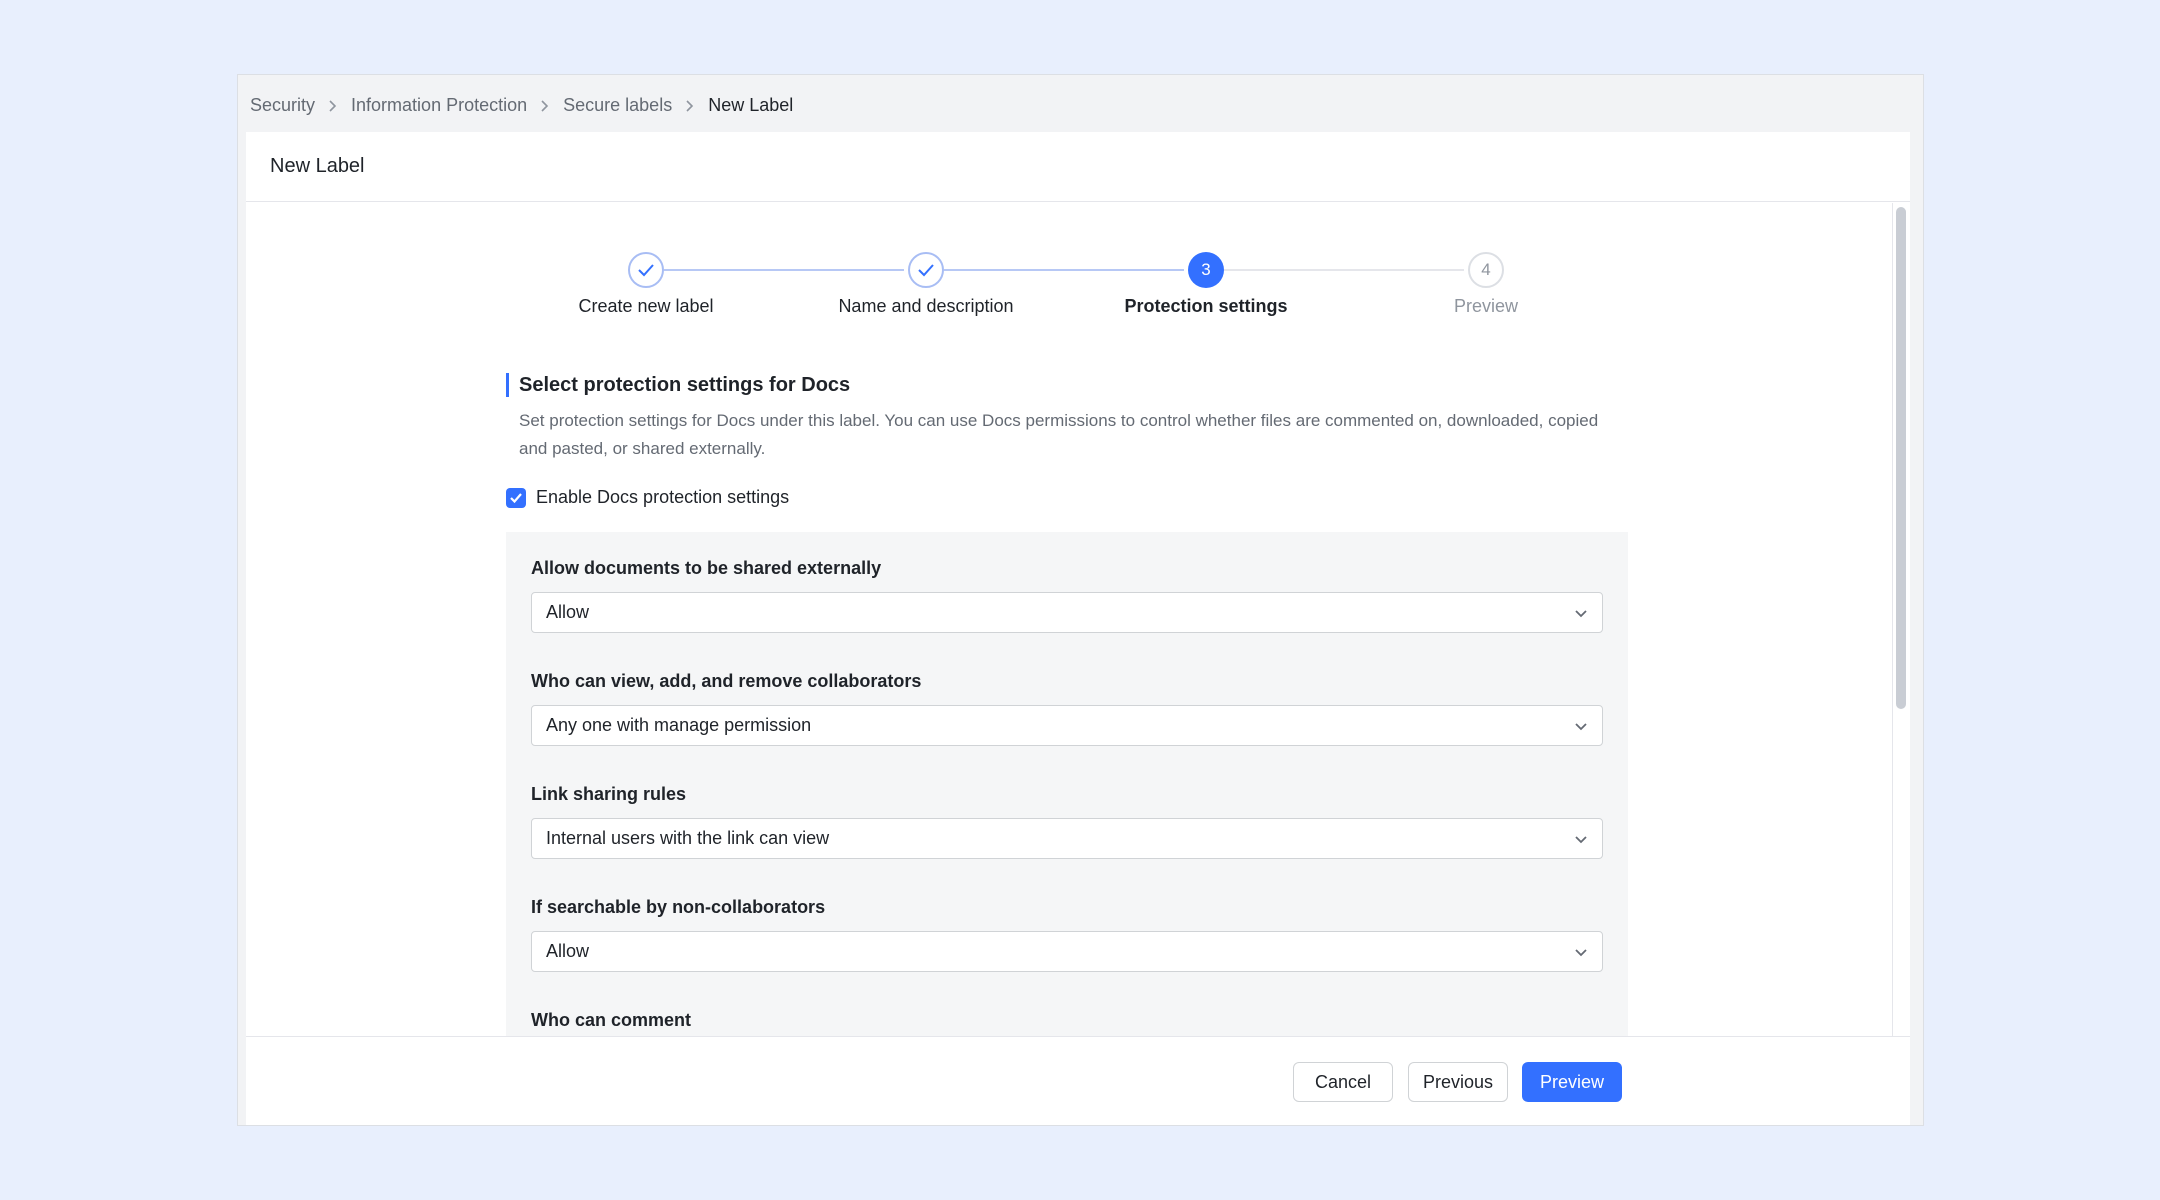 The width and height of the screenshot is (2160, 1200). What do you see at coordinates (1067, 725) in the screenshot?
I see `collaborators-select: Any one with manage permission` at bounding box center [1067, 725].